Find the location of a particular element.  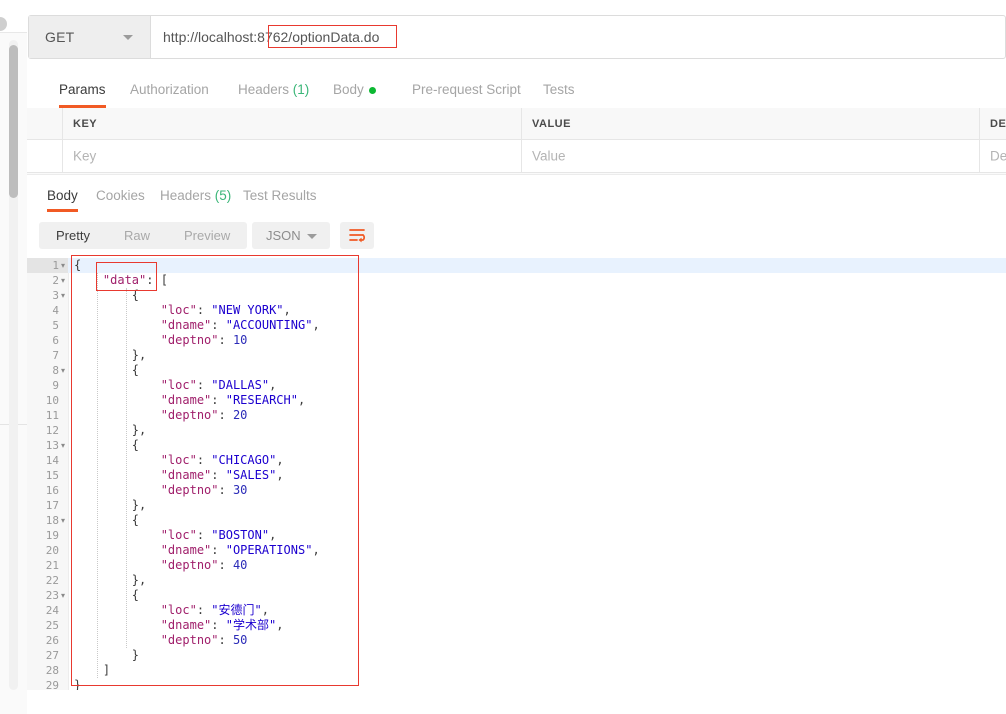

code-line: "loc": "NEW YORK", is located at coordinates (225, 310).